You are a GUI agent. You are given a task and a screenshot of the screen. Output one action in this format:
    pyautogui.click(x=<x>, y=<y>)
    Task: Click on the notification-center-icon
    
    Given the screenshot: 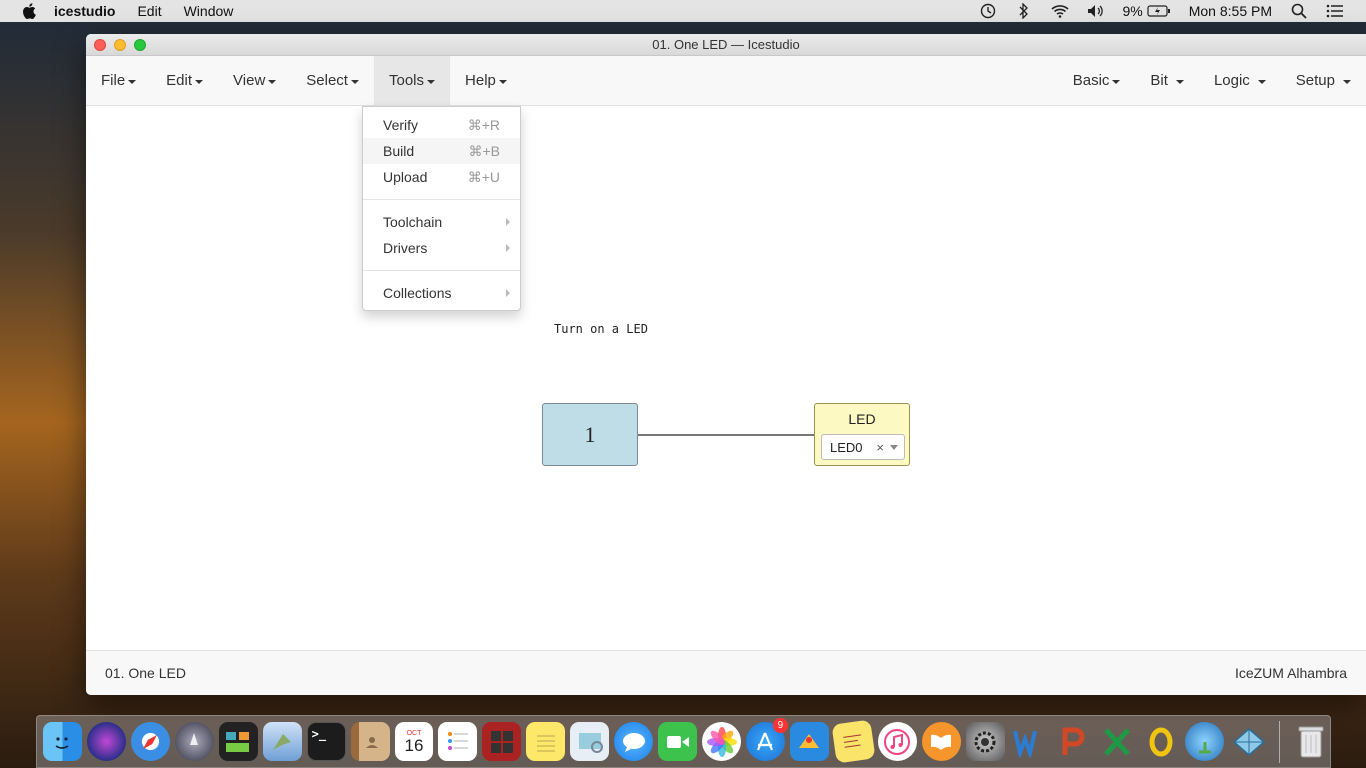 What is the action you would take?
    pyautogui.click(x=1335, y=11)
    